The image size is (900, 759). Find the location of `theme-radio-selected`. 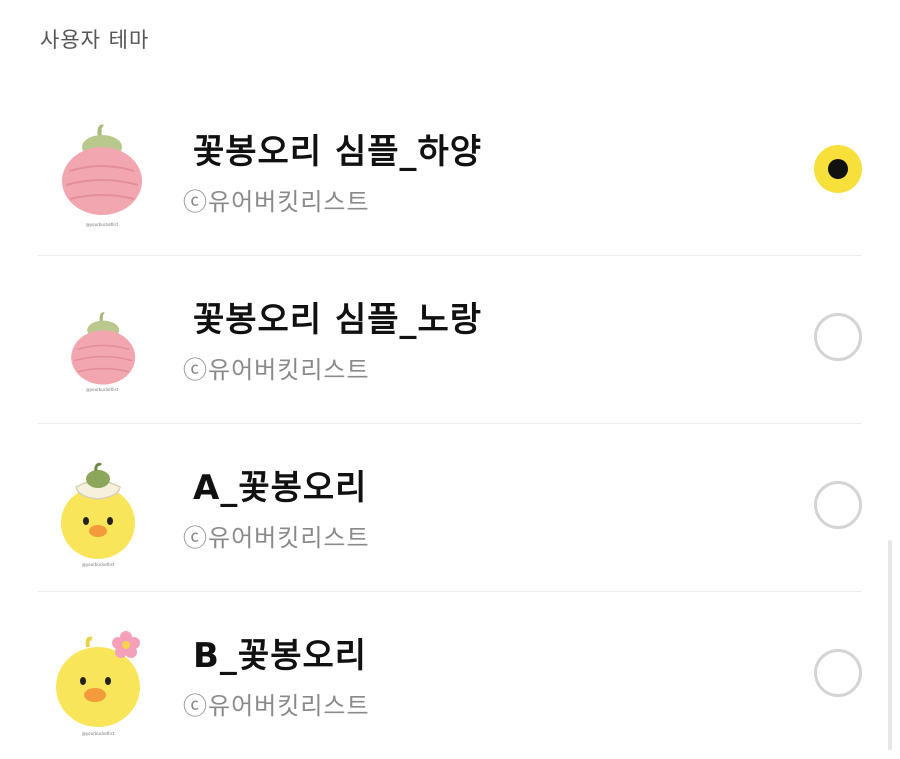

theme-radio-selected is located at coordinates (838, 169).